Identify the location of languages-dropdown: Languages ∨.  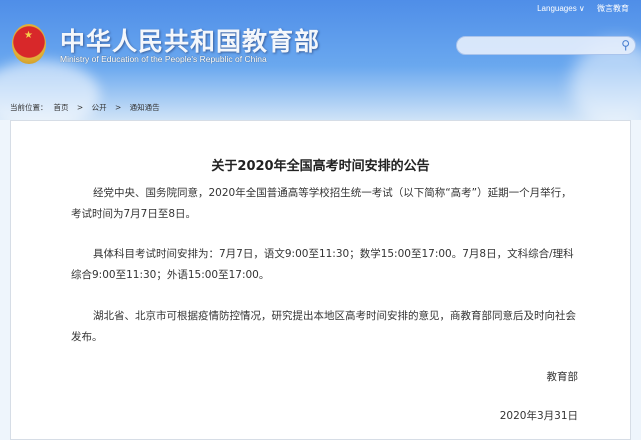
(561, 8).